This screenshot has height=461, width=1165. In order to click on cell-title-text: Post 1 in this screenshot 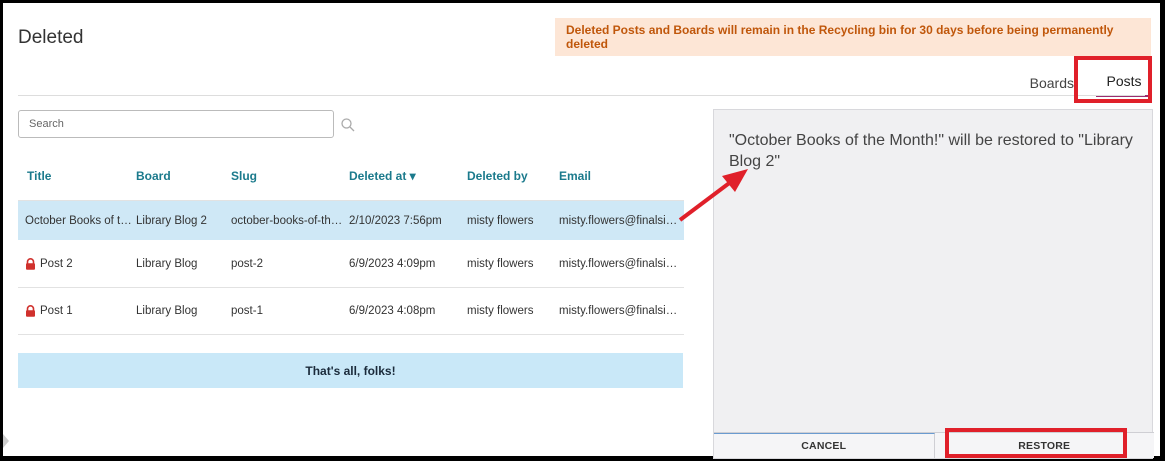, I will do `click(56, 311)`.